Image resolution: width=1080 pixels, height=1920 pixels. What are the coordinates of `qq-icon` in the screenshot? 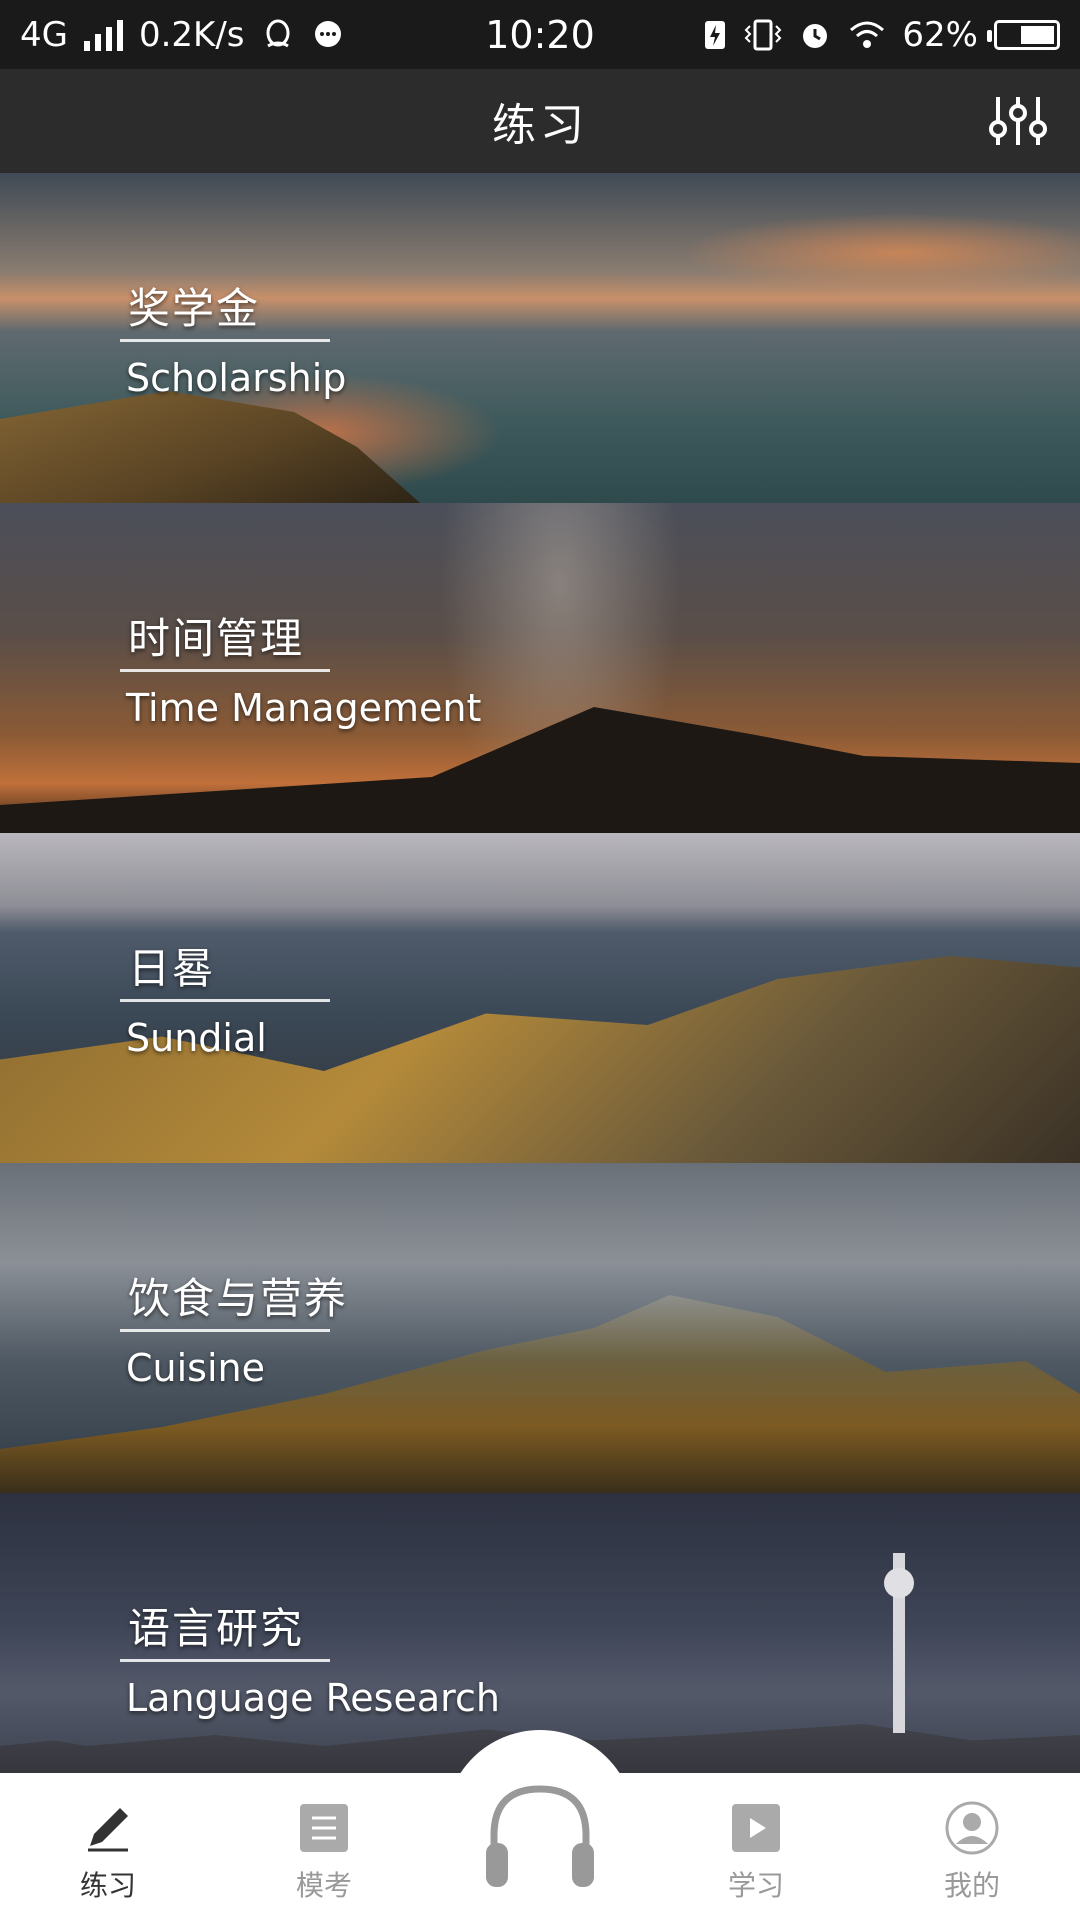 It's located at (278, 33).